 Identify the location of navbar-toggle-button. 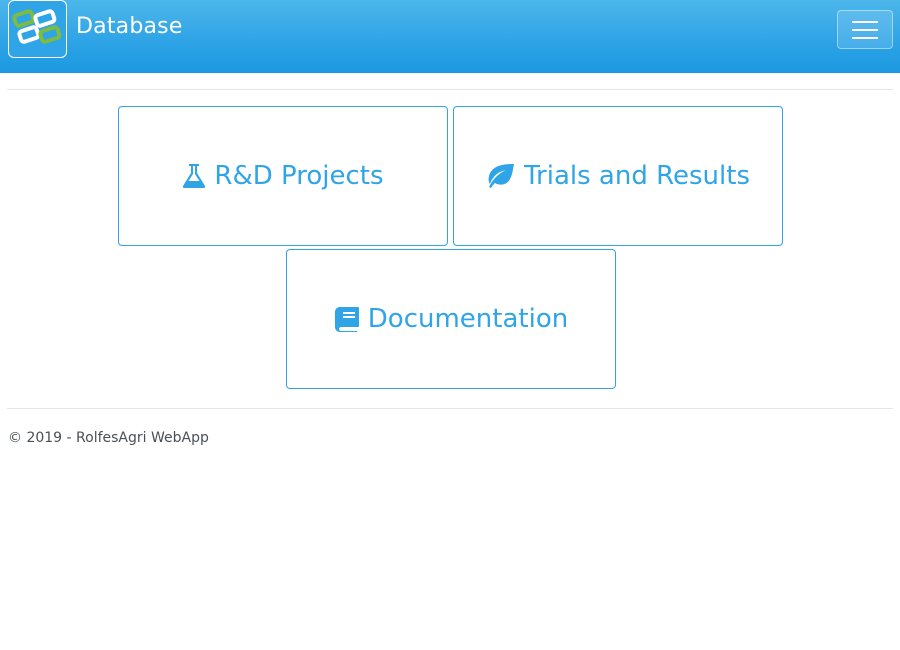
(865, 29).